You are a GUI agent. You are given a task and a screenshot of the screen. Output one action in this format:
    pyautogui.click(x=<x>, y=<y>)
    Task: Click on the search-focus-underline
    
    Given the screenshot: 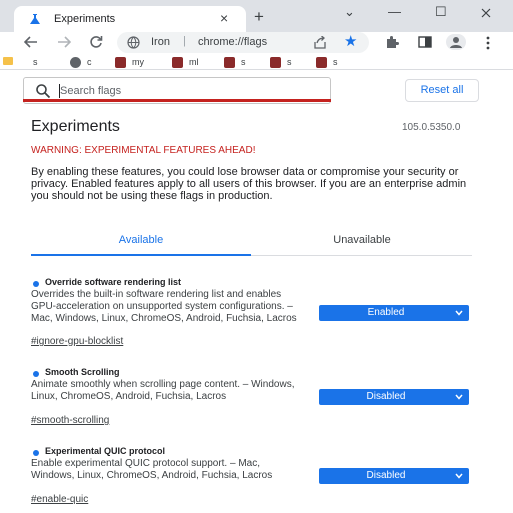 What is the action you would take?
    pyautogui.click(x=177, y=100)
    